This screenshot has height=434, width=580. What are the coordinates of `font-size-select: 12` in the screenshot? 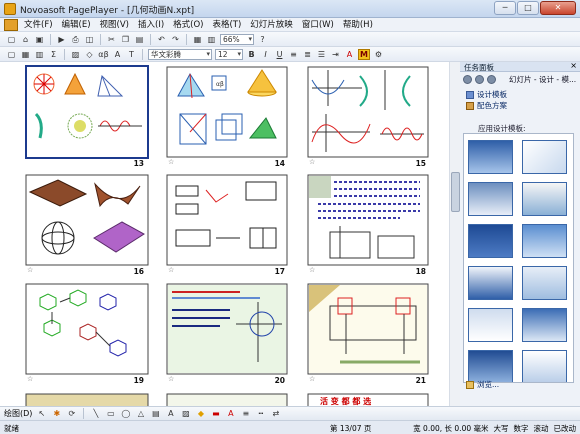 It's located at (229, 54).